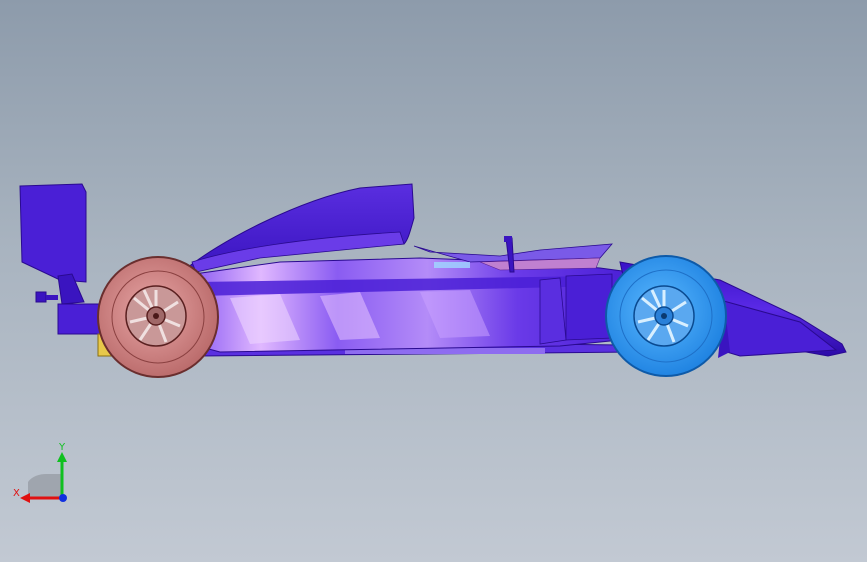 This screenshot has height=562, width=867. Describe the element at coordinates (666, 316) in the screenshot. I see `front-wheel` at that location.